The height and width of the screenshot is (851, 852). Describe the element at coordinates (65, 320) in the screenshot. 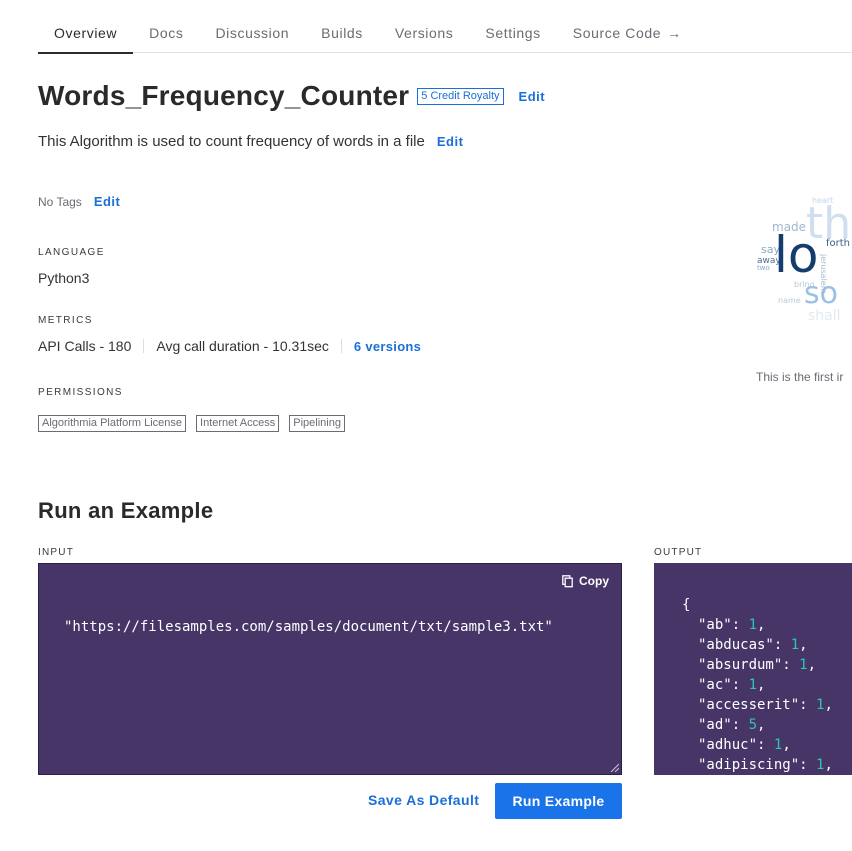

I see `metrics-label: METRICS` at that location.